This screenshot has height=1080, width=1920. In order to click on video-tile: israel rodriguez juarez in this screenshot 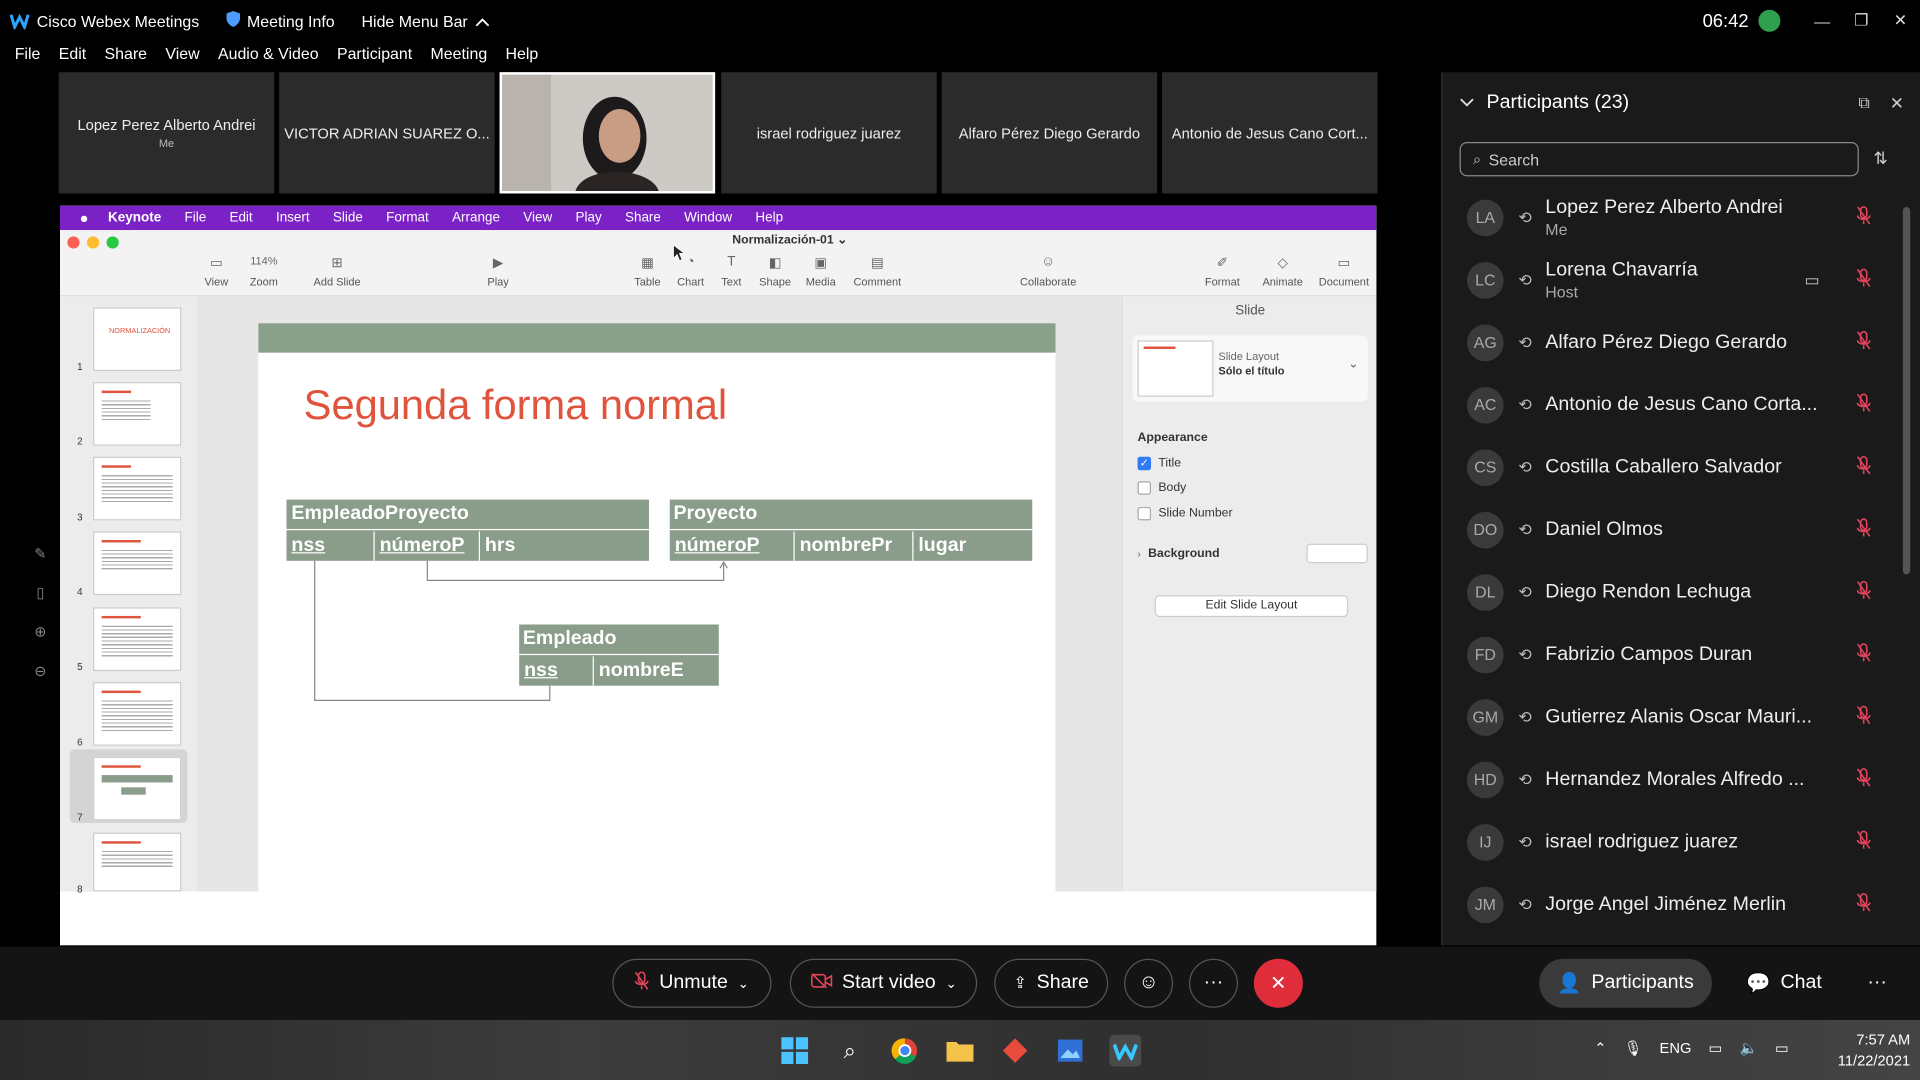, I will do `click(829, 133)`.